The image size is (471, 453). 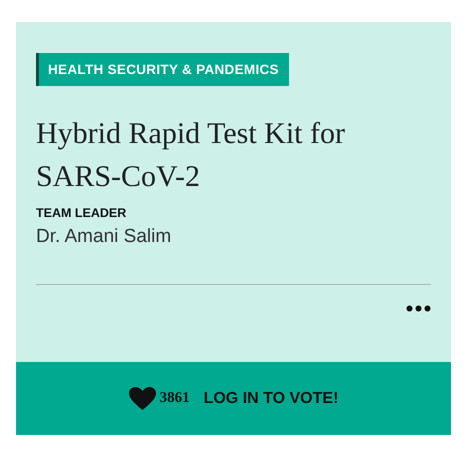 What do you see at coordinates (142, 398) in the screenshot?
I see `heart-icon` at bounding box center [142, 398].